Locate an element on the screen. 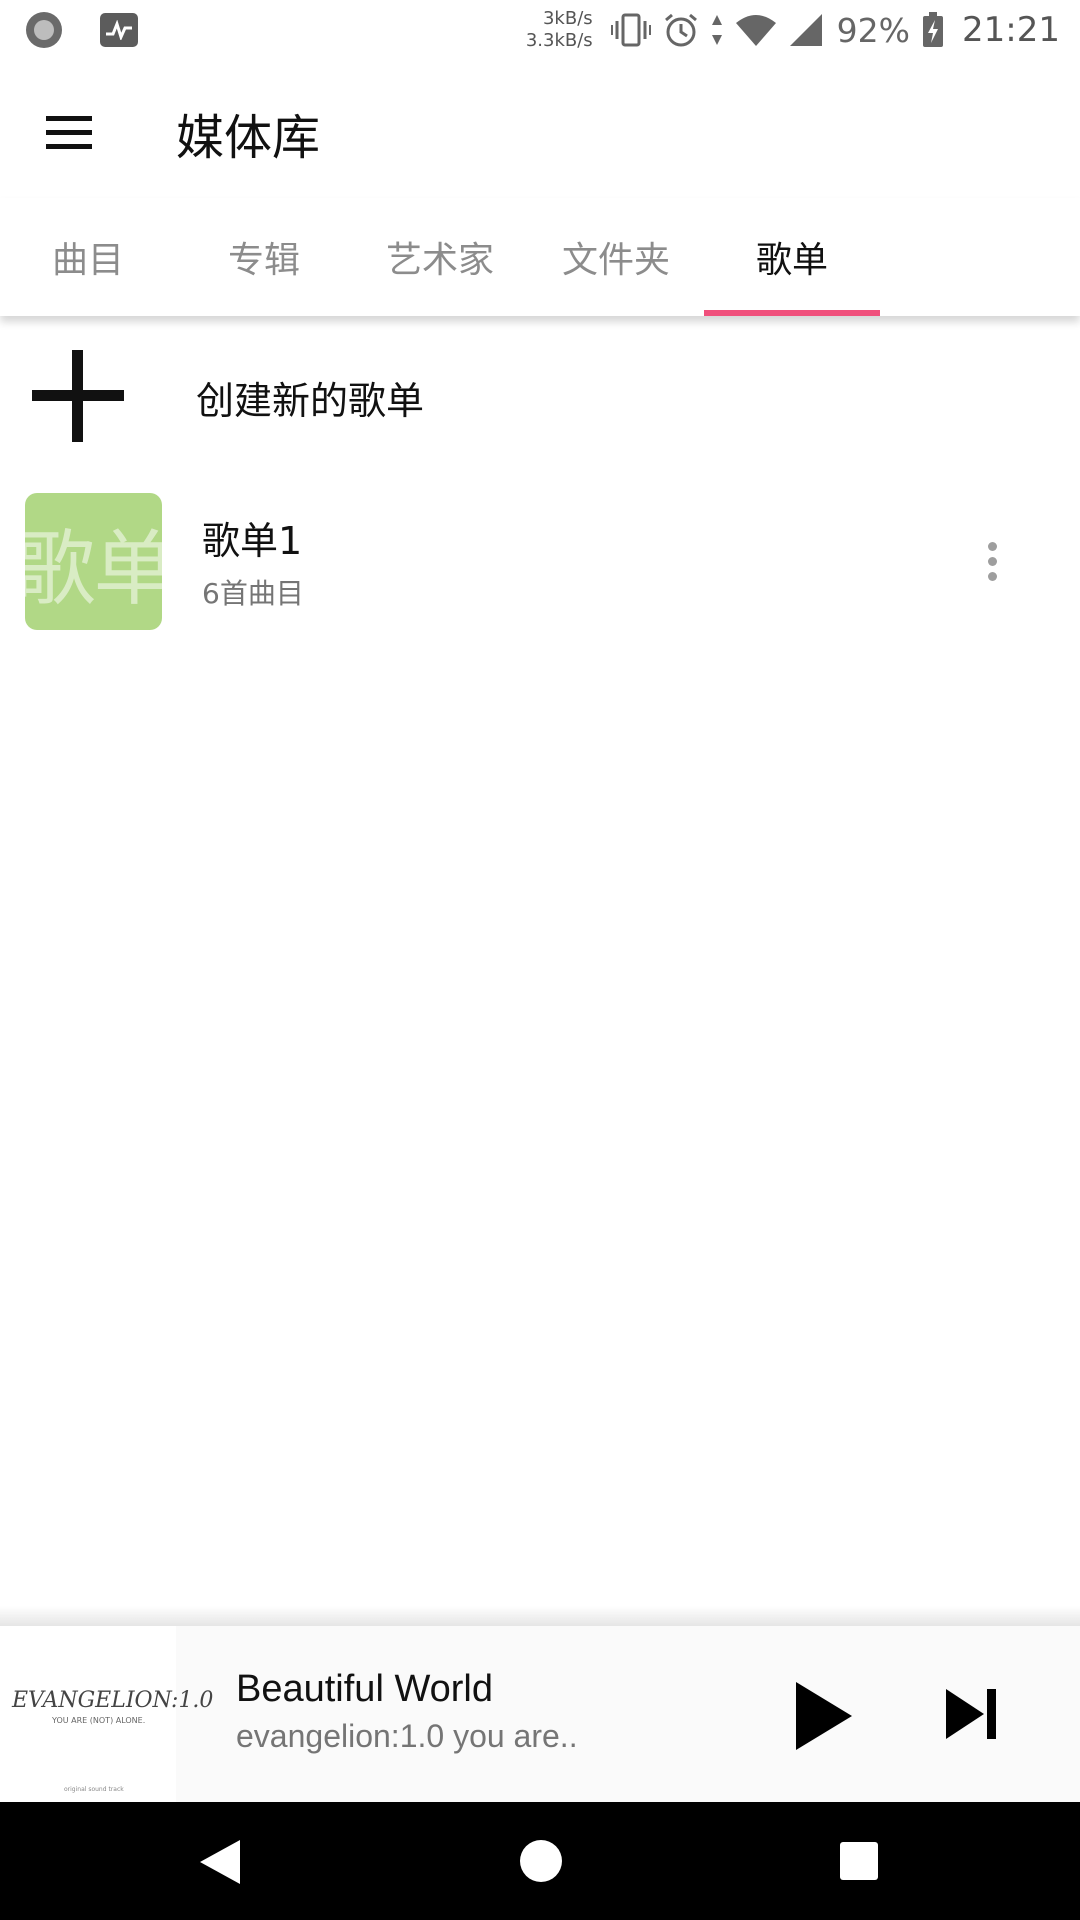  home-circle-icon is located at coordinates (541, 1861).